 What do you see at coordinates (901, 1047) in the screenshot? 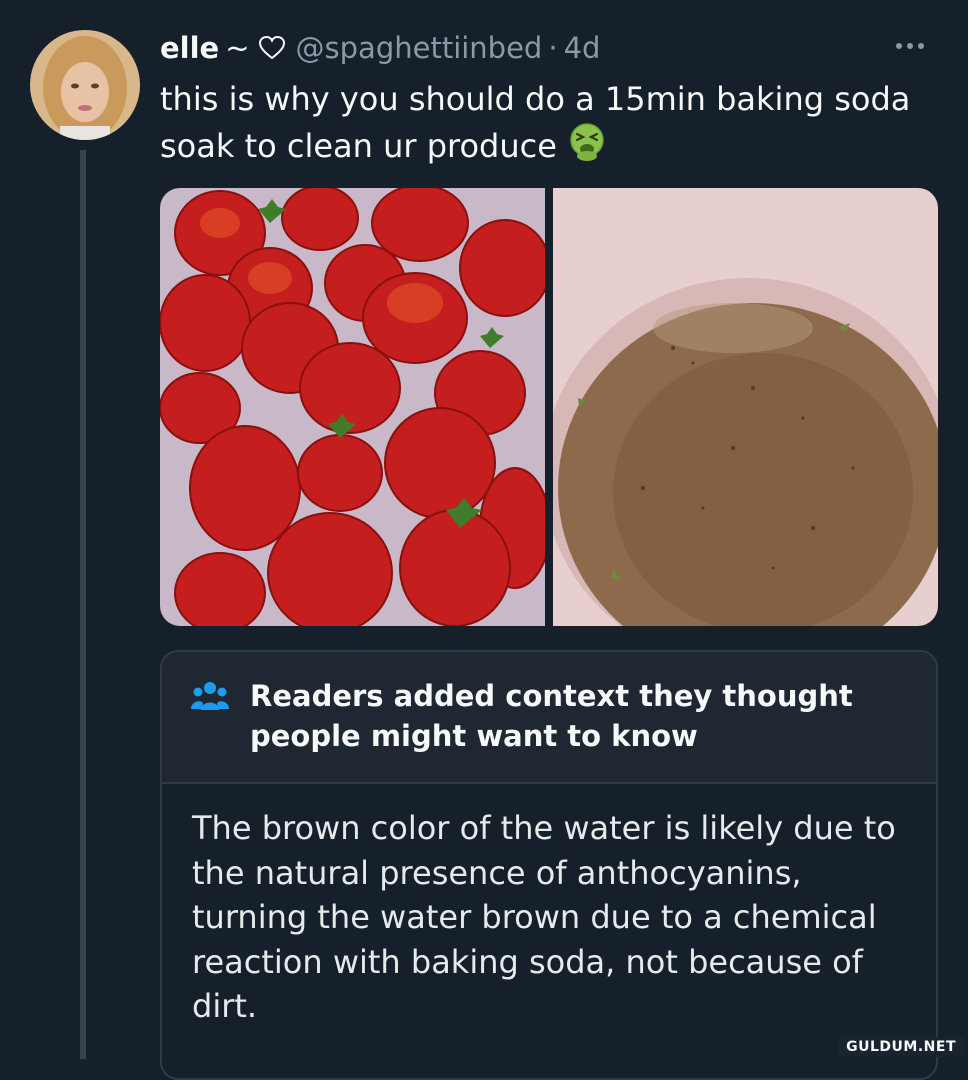
I see `watermark: GULDUM.NET` at bounding box center [901, 1047].